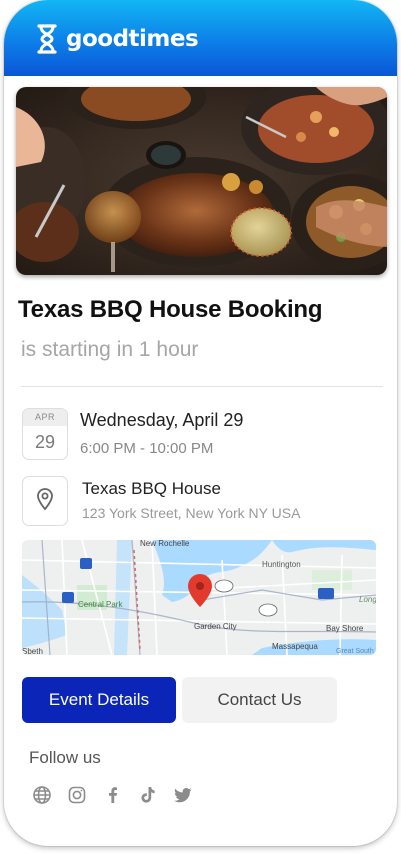 This screenshot has width=401, height=854. What do you see at coordinates (183, 795) in the screenshot?
I see `twitter-icon` at bounding box center [183, 795].